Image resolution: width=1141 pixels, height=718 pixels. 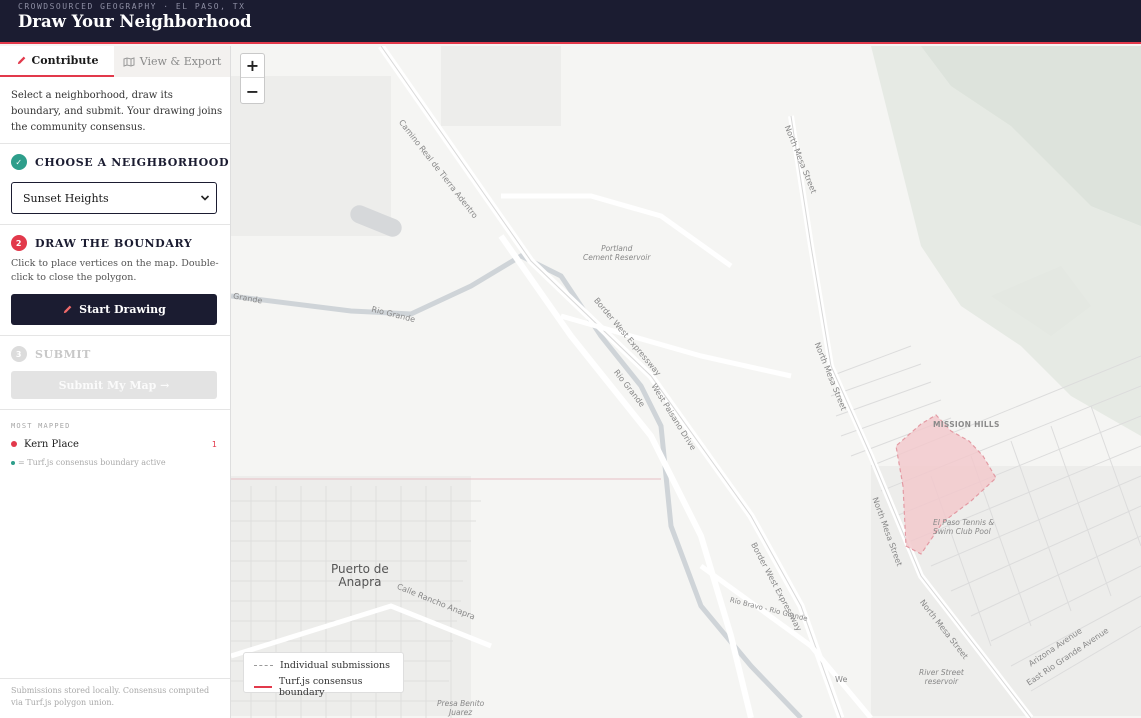 What do you see at coordinates (360, 575) in the screenshot?
I see `map-label: Puerto de Anapra` at bounding box center [360, 575].